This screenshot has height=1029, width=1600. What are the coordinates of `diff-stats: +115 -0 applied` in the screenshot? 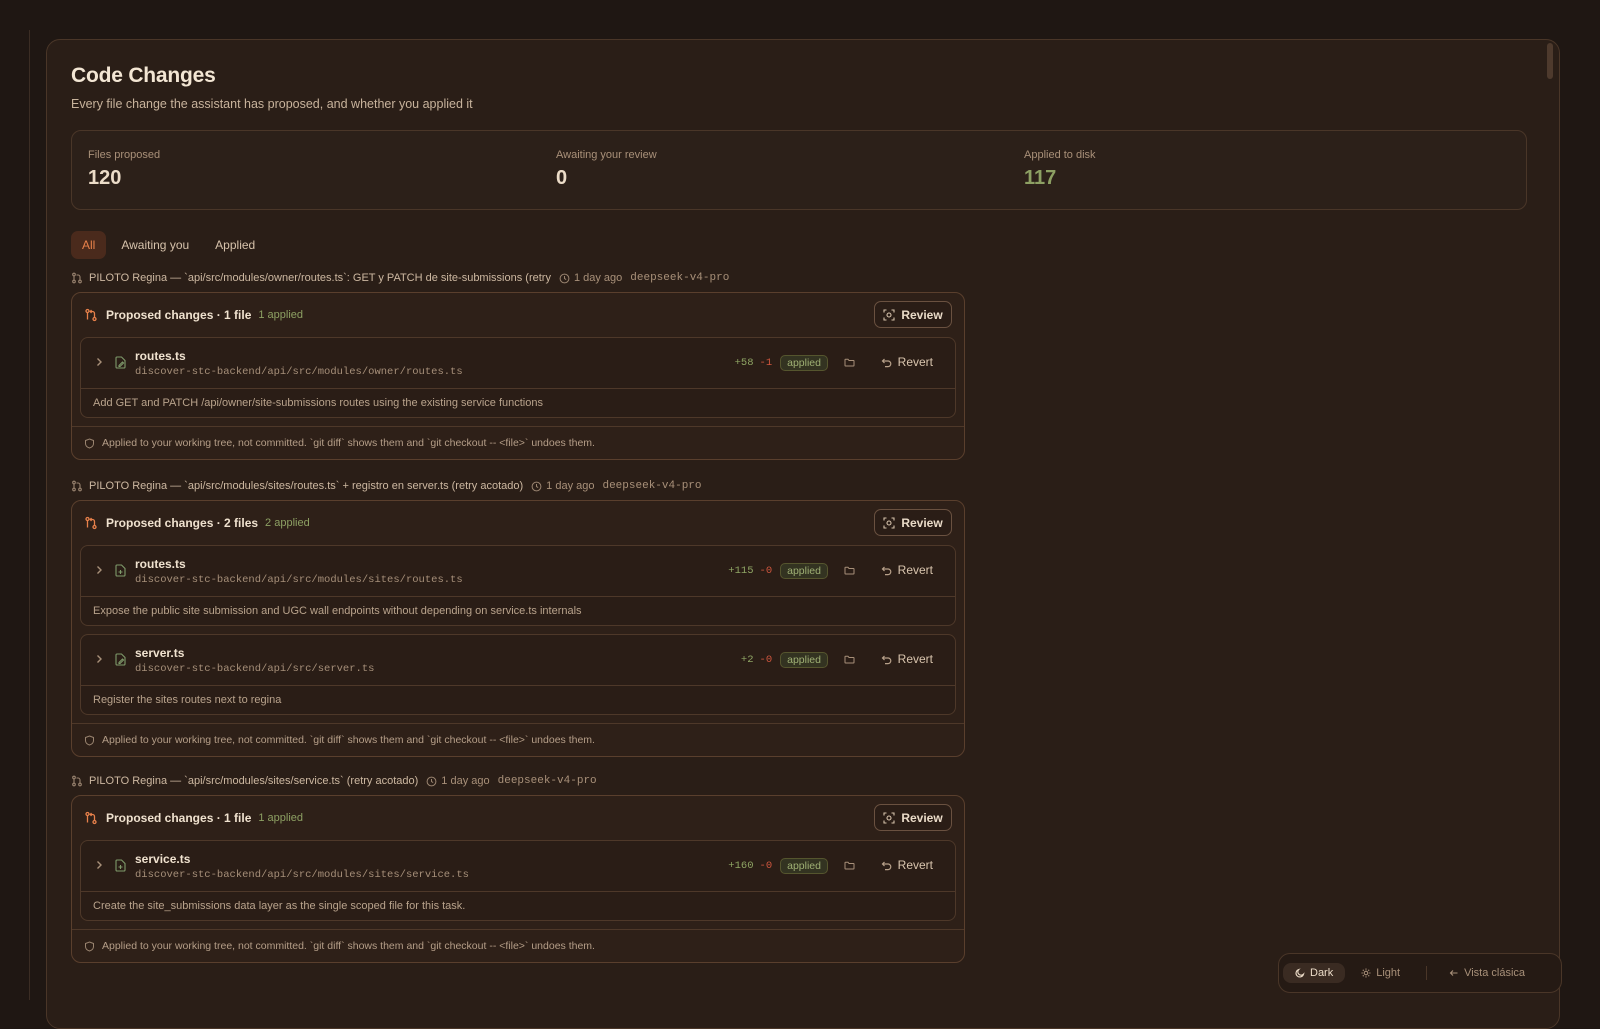 It's located at (778, 571).